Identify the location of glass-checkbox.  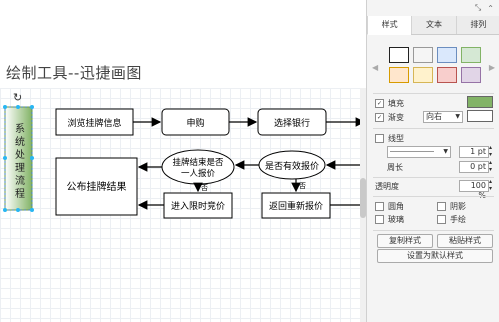
(379, 219).